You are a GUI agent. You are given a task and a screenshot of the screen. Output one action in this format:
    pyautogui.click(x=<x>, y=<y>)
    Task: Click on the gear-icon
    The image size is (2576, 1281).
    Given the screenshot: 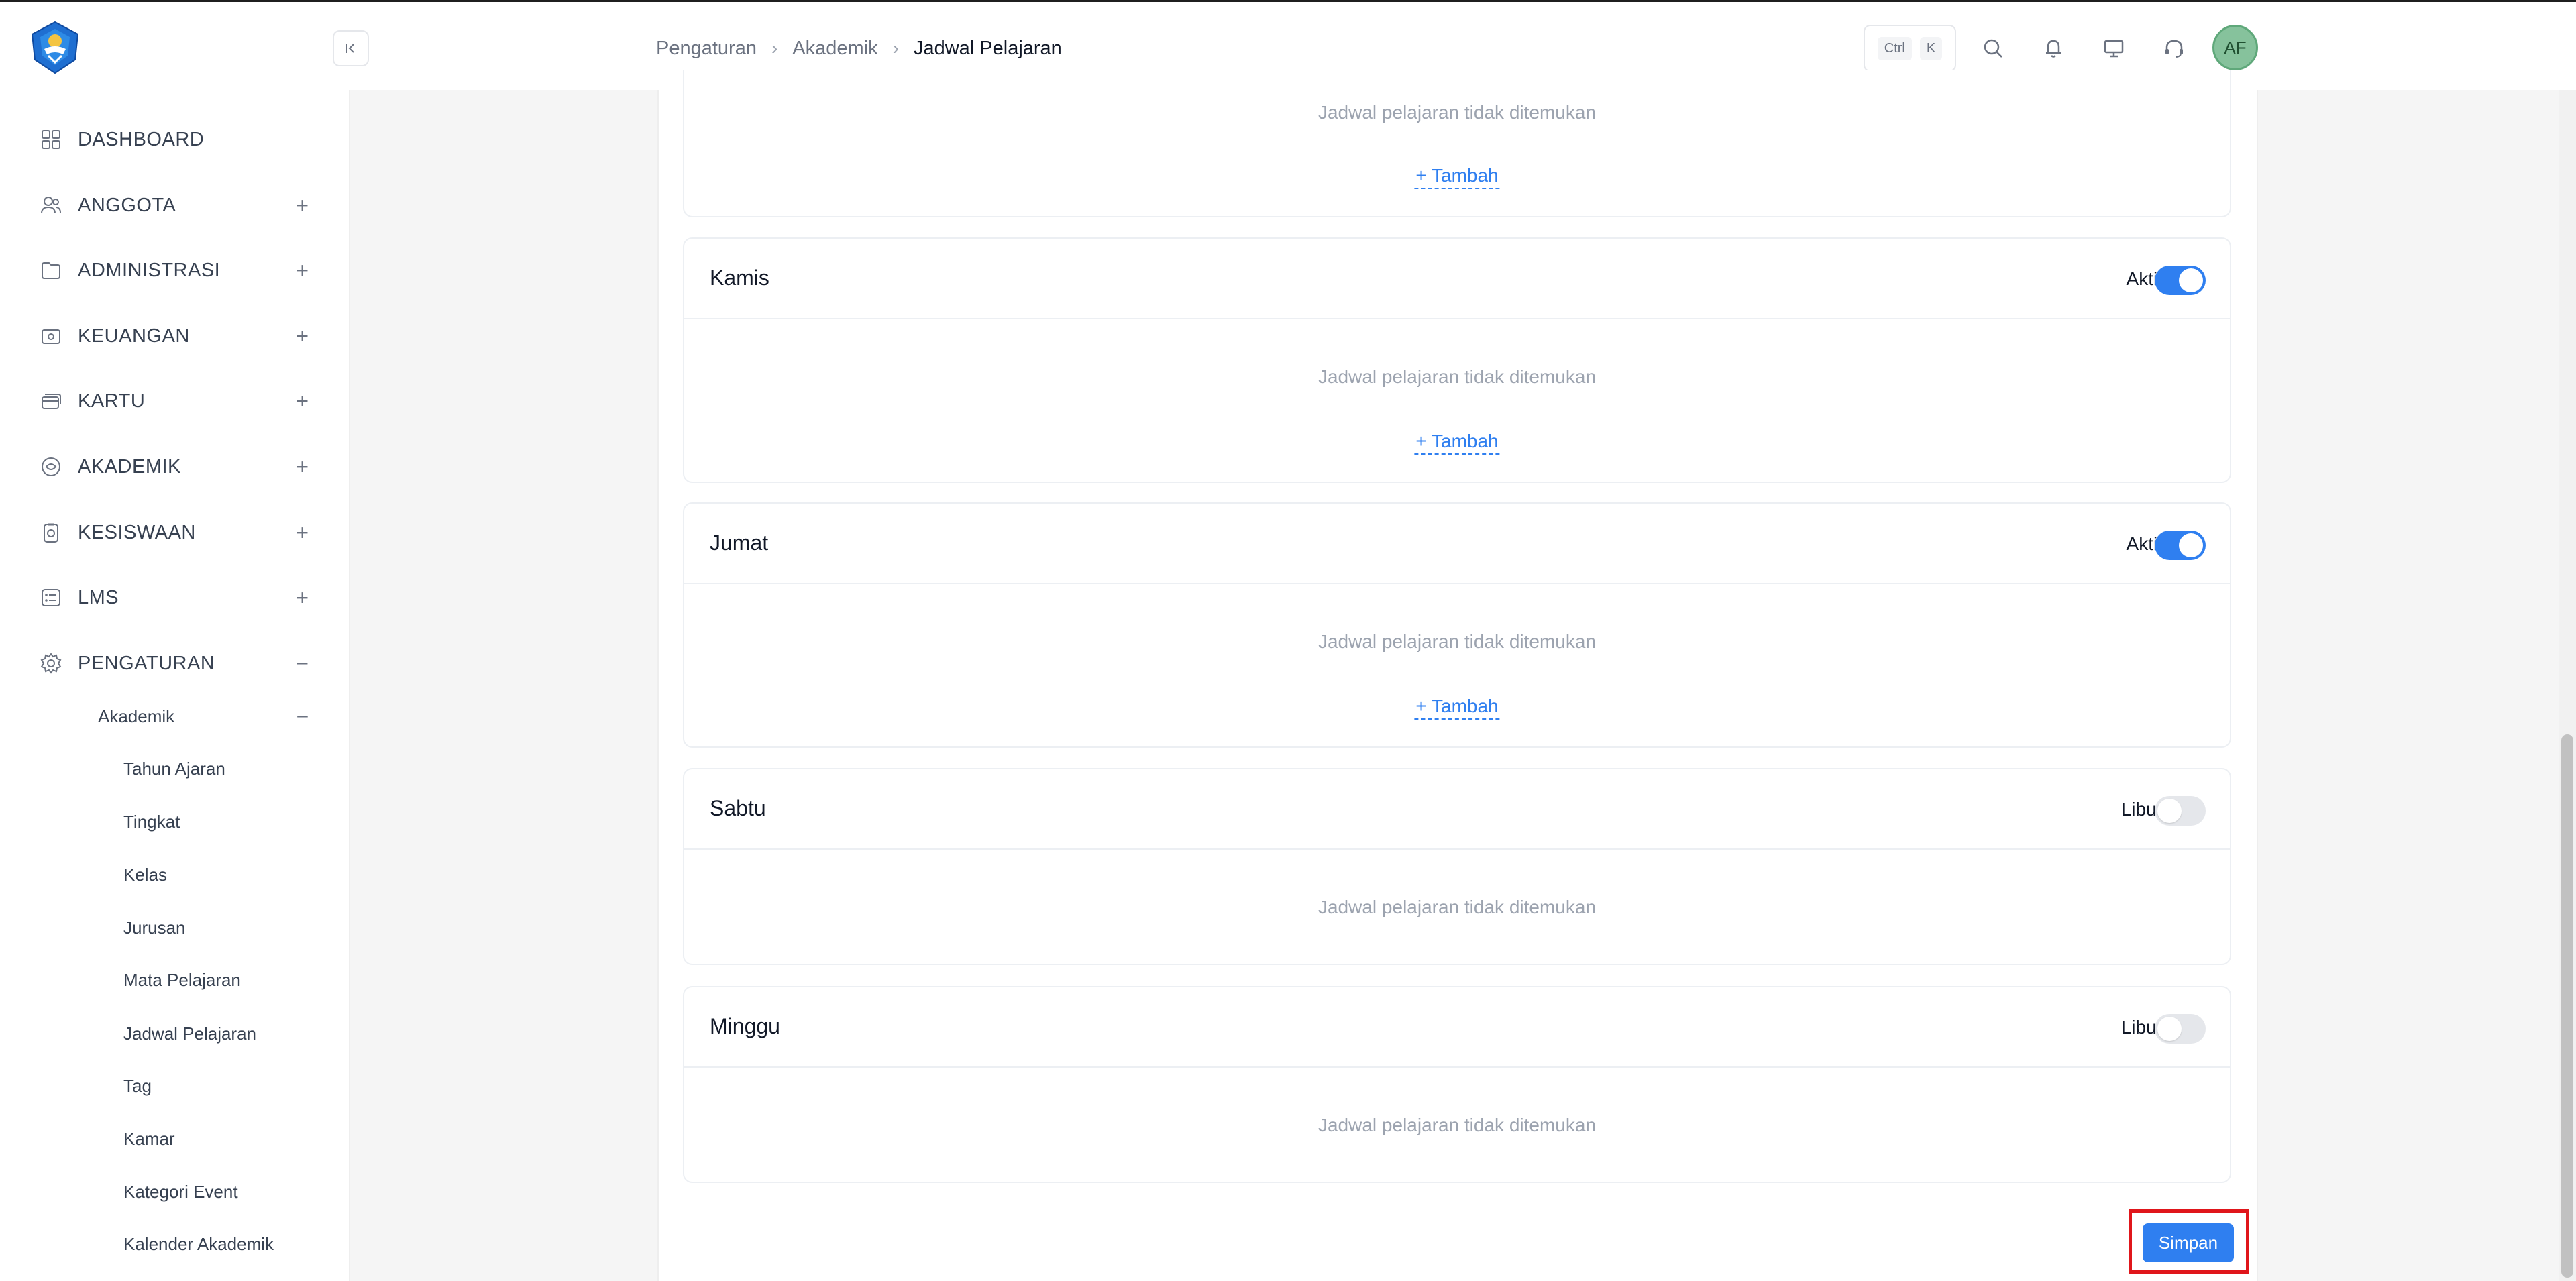 What is the action you would take?
    pyautogui.click(x=51, y=663)
    